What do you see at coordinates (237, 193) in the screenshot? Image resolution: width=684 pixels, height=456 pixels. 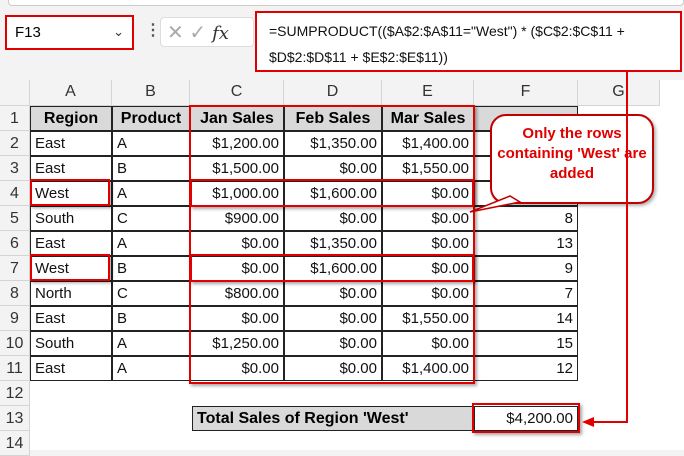 I see `table-cell: $1,000.00` at bounding box center [237, 193].